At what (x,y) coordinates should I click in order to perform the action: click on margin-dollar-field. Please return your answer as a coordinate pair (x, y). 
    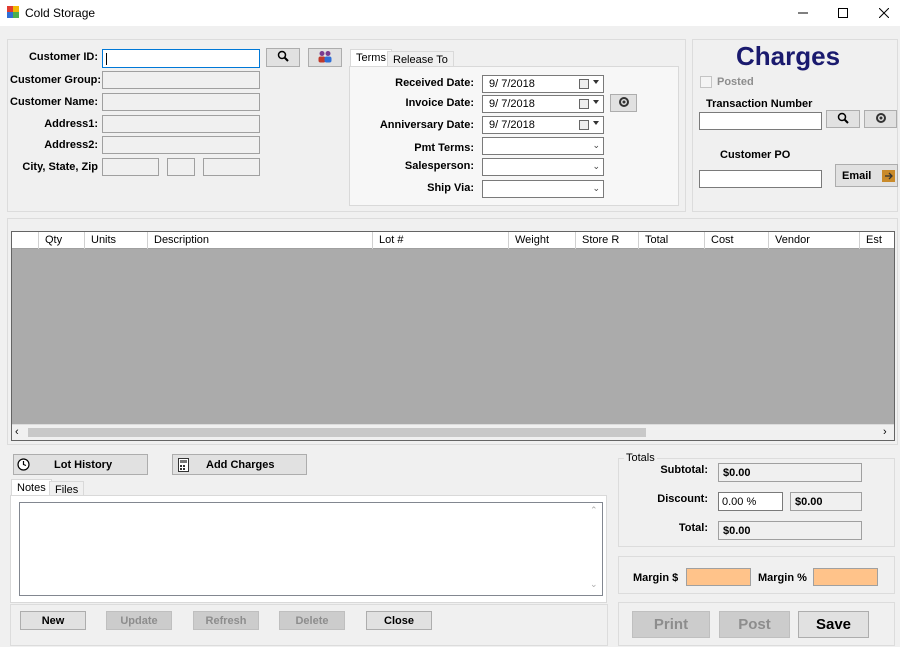
    Looking at the image, I should click on (718, 577).